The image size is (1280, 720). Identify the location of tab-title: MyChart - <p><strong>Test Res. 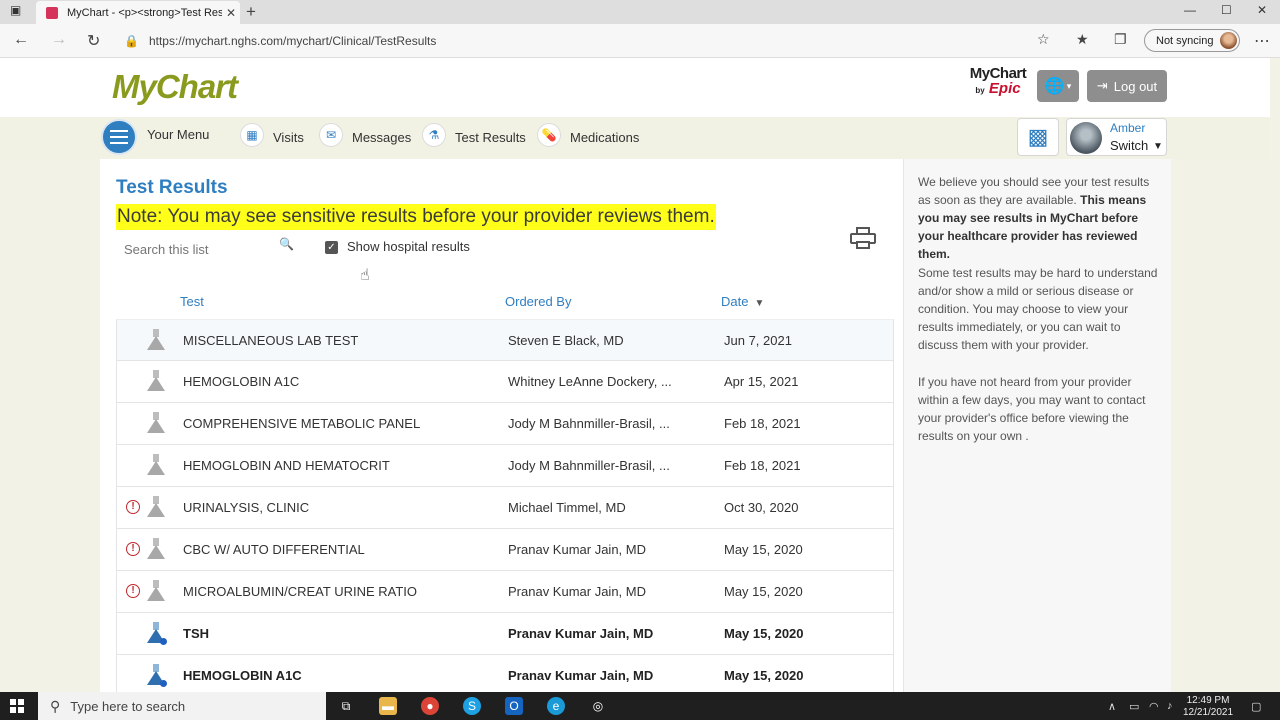
(144, 12).